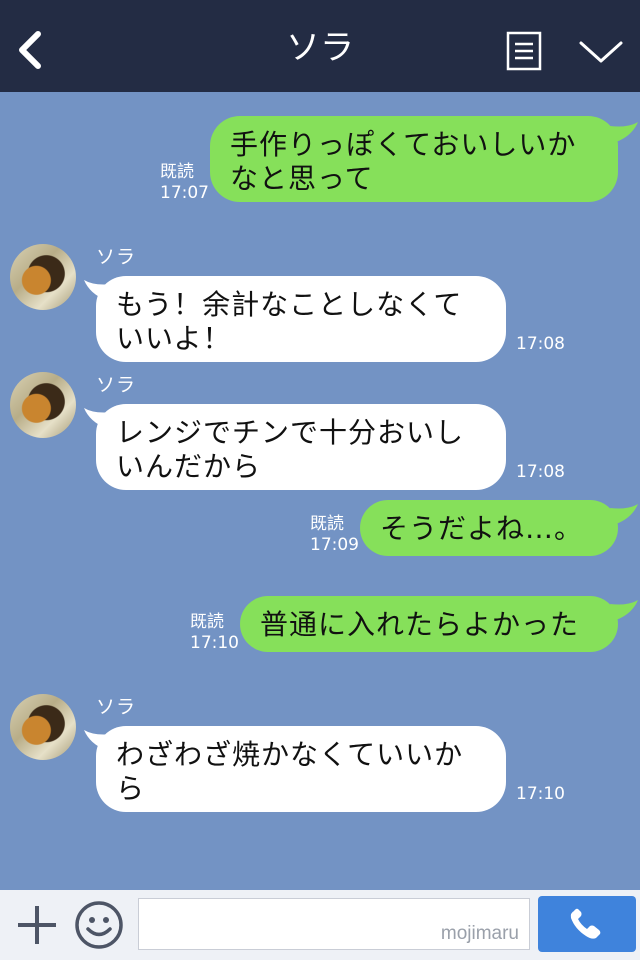  I want to click on message-line: わざわざ焼かなくていいか, so click(290, 754).